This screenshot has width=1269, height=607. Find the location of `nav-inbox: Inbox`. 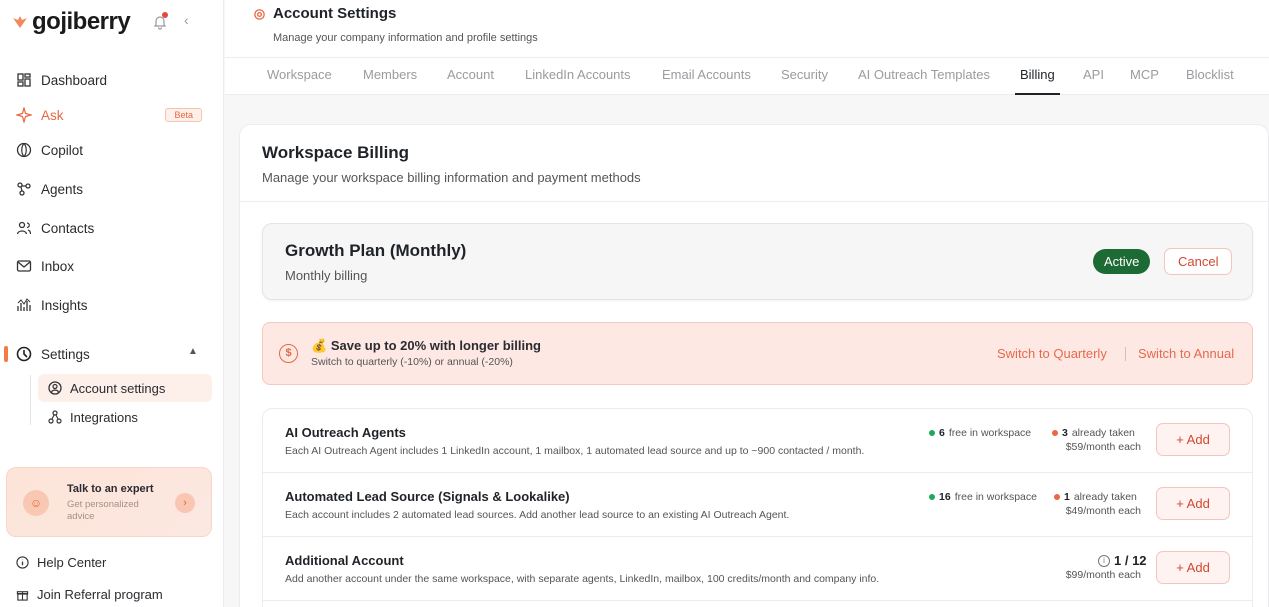

nav-inbox: Inbox is located at coordinates (45, 266).